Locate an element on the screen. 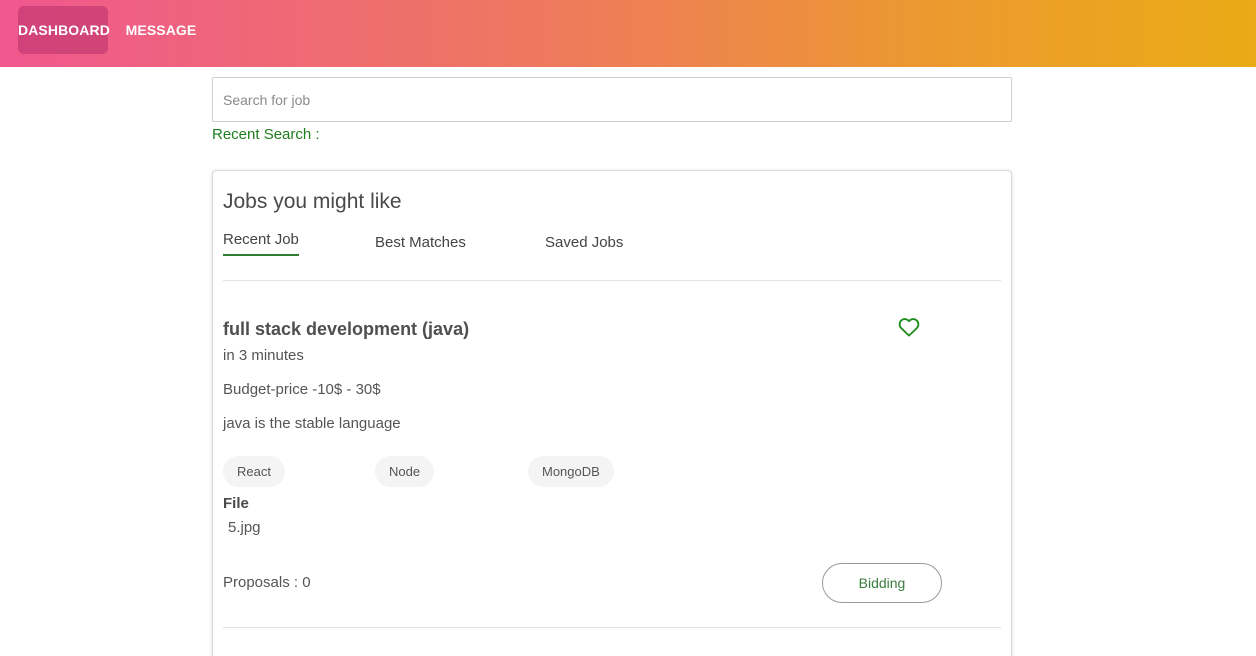 Image resolution: width=1256 pixels, height=656 pixels. tab-recent-job: Recent Job is located at coordinates (261, 243).